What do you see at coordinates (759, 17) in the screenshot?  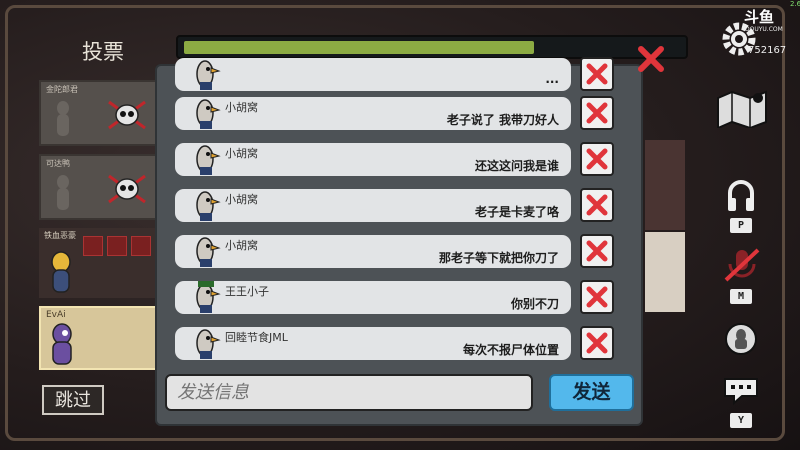 I see `stream-logo: 斗鱼` at bounding box center [759, 17].